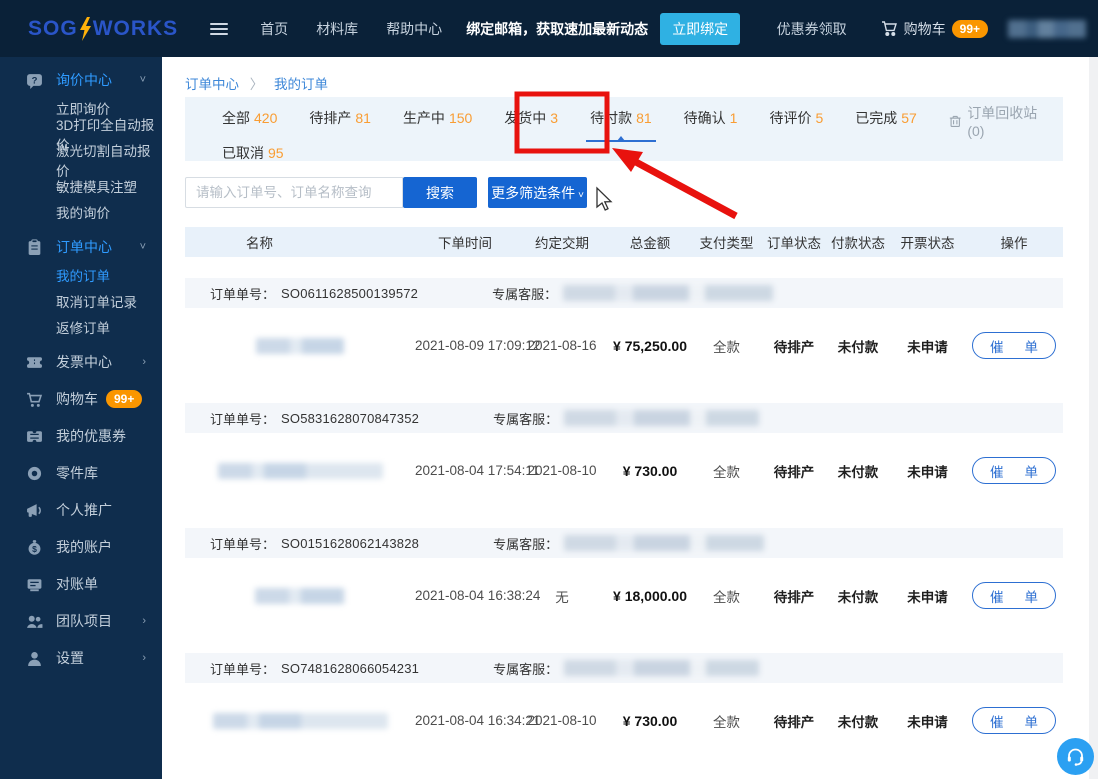 The image size is (1098, 779). I want to click on trash-icon, so click(955, 121).